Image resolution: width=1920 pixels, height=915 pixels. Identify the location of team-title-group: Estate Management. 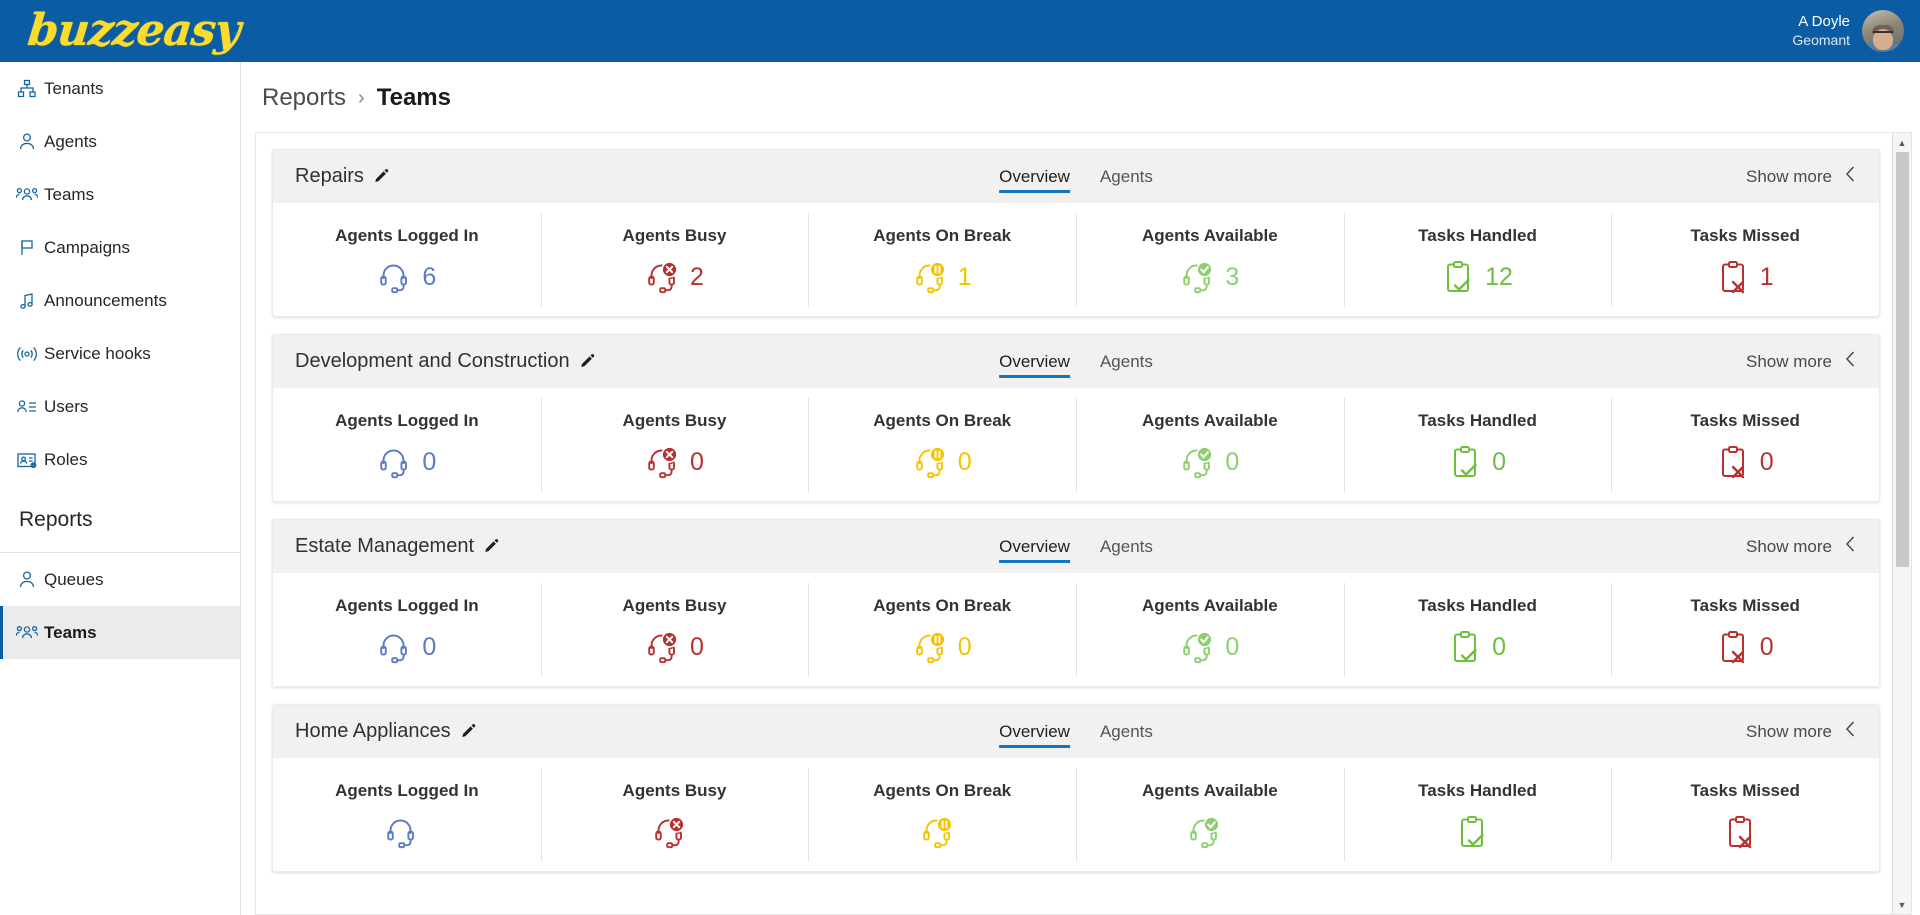
(397, 546).